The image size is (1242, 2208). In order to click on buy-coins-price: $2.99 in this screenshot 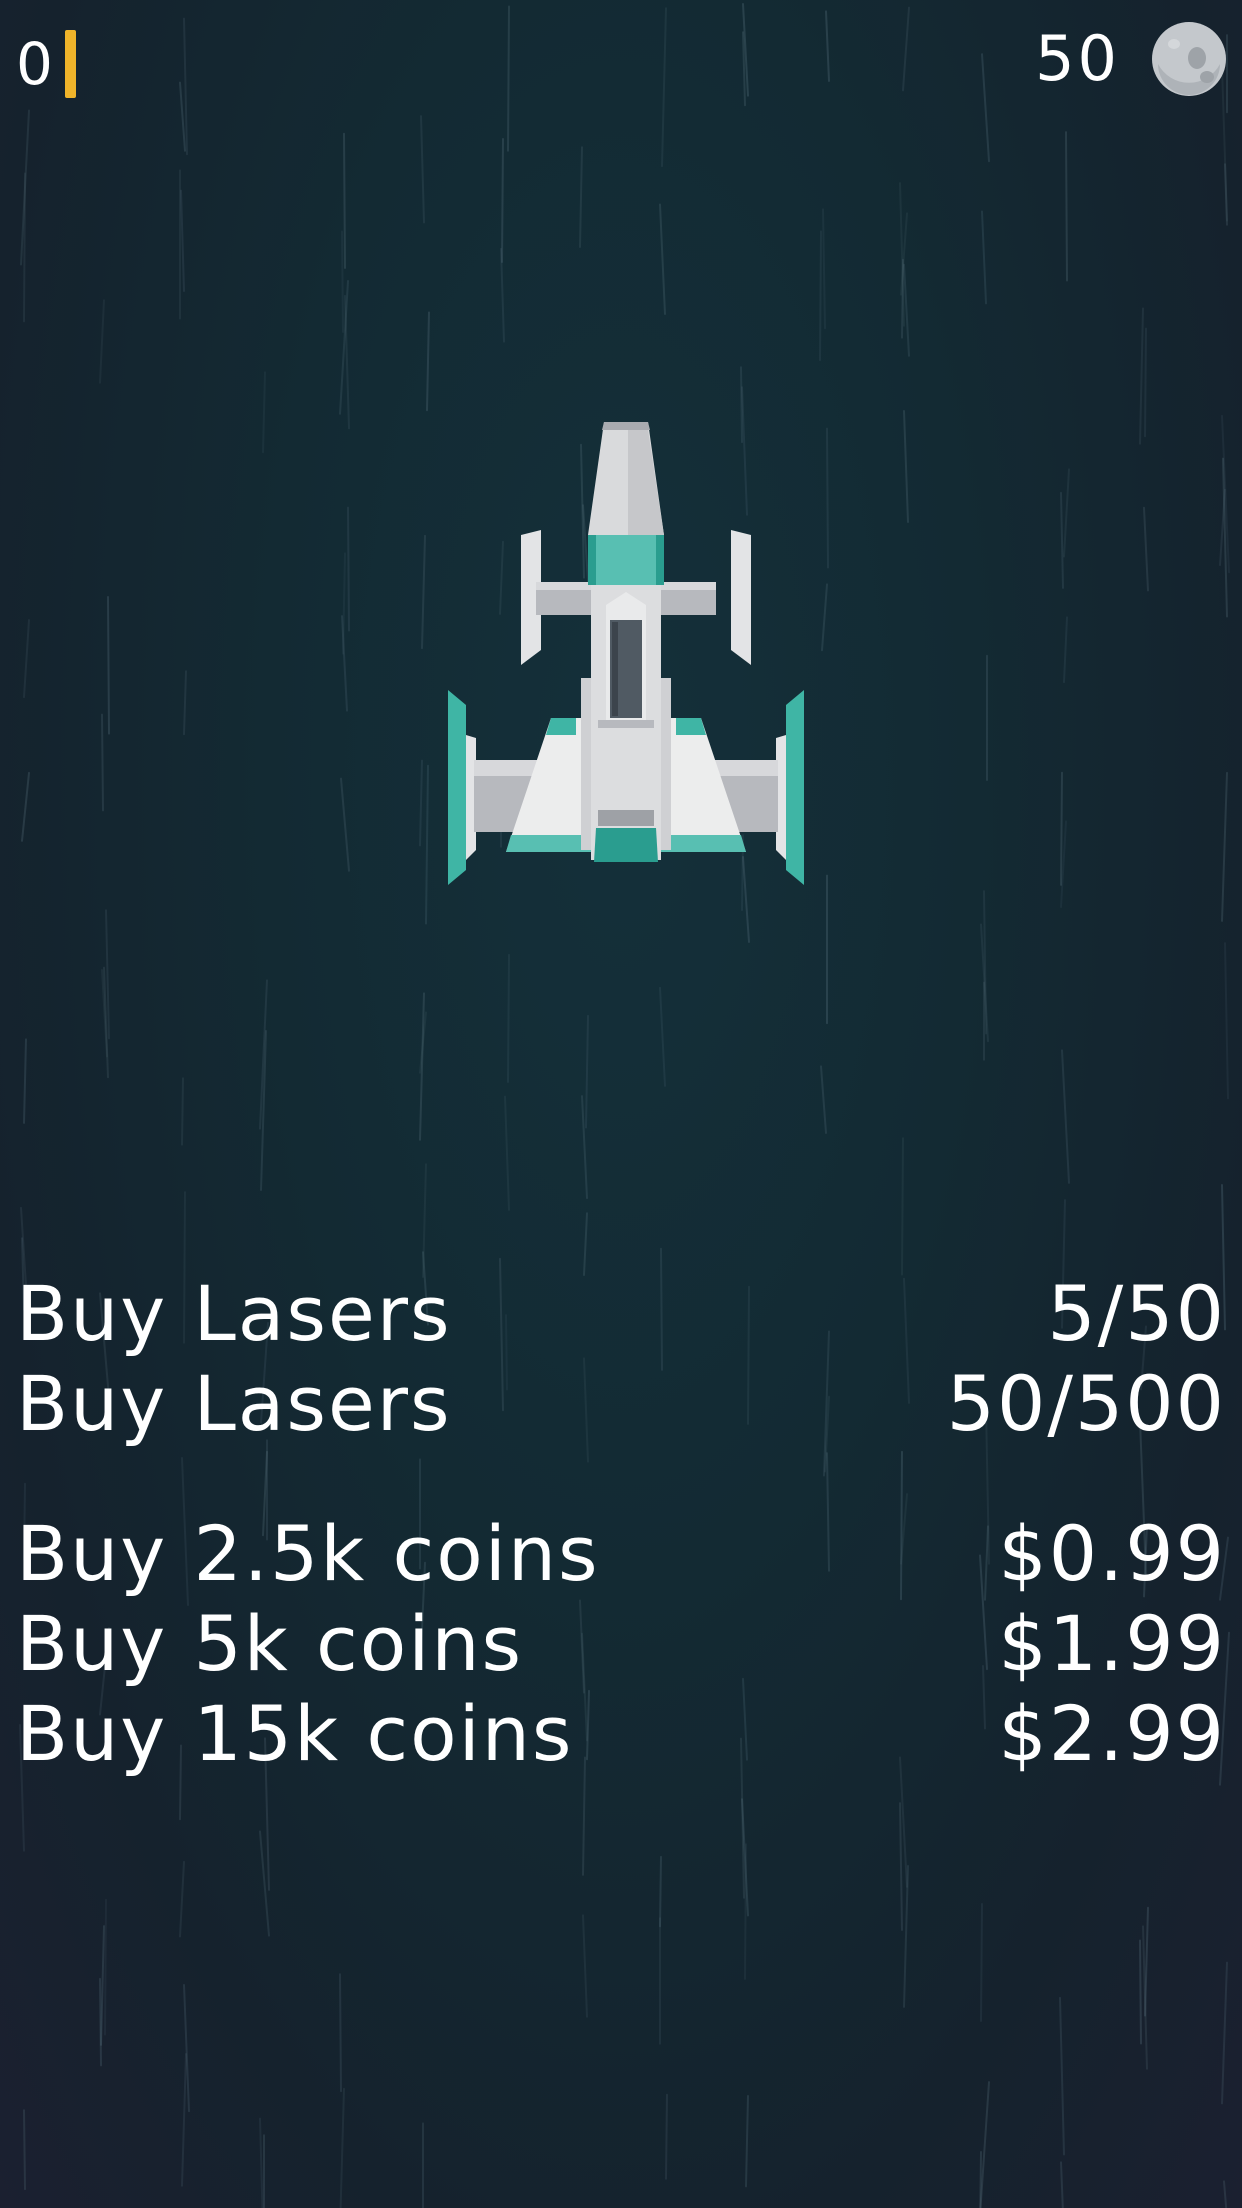, I will do `click(1112, 1733)`.